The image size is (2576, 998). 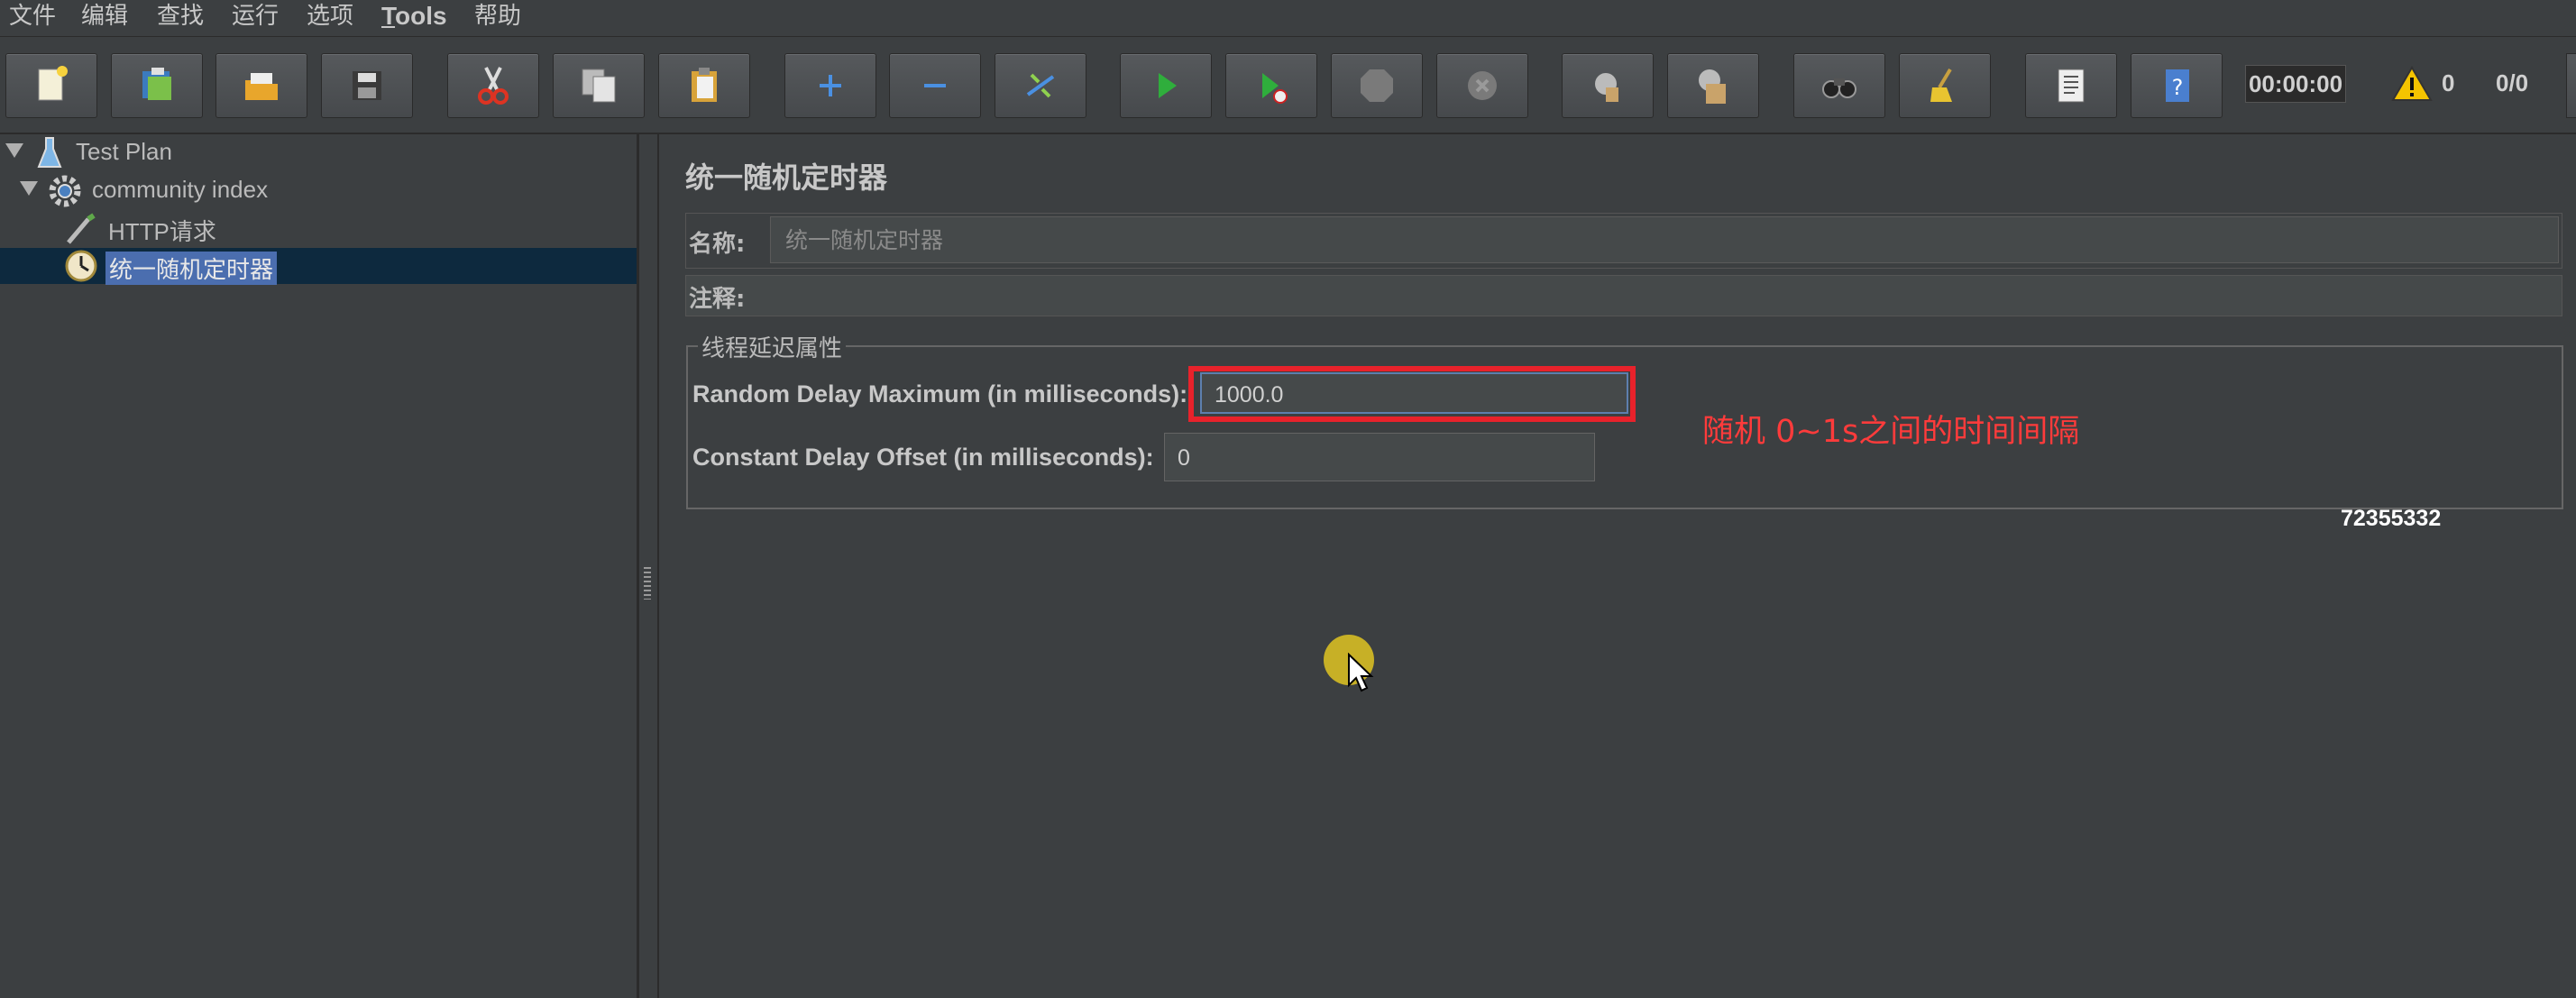 What do you see at coordinates (318, 228) in the screenshot?
I see `tree-node-http-request: HTTP请求` at bounding box center [318, 228].